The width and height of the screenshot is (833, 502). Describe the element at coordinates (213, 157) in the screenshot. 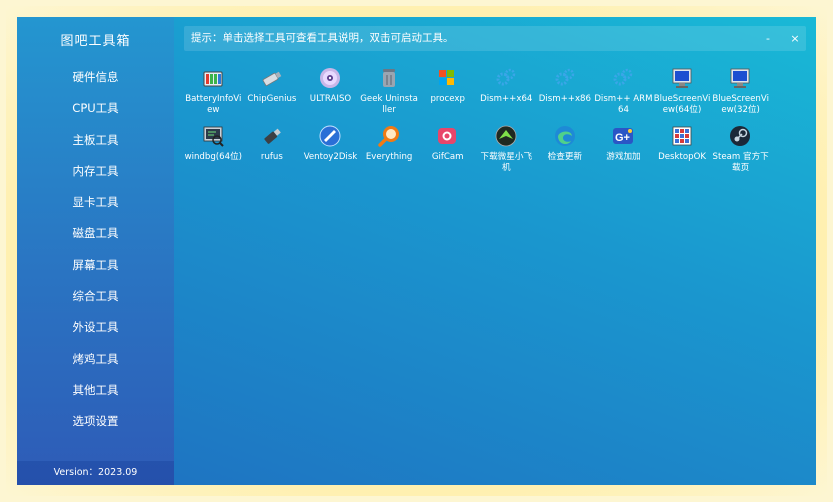

I see `tool-label: windbg(64位)` at that location.